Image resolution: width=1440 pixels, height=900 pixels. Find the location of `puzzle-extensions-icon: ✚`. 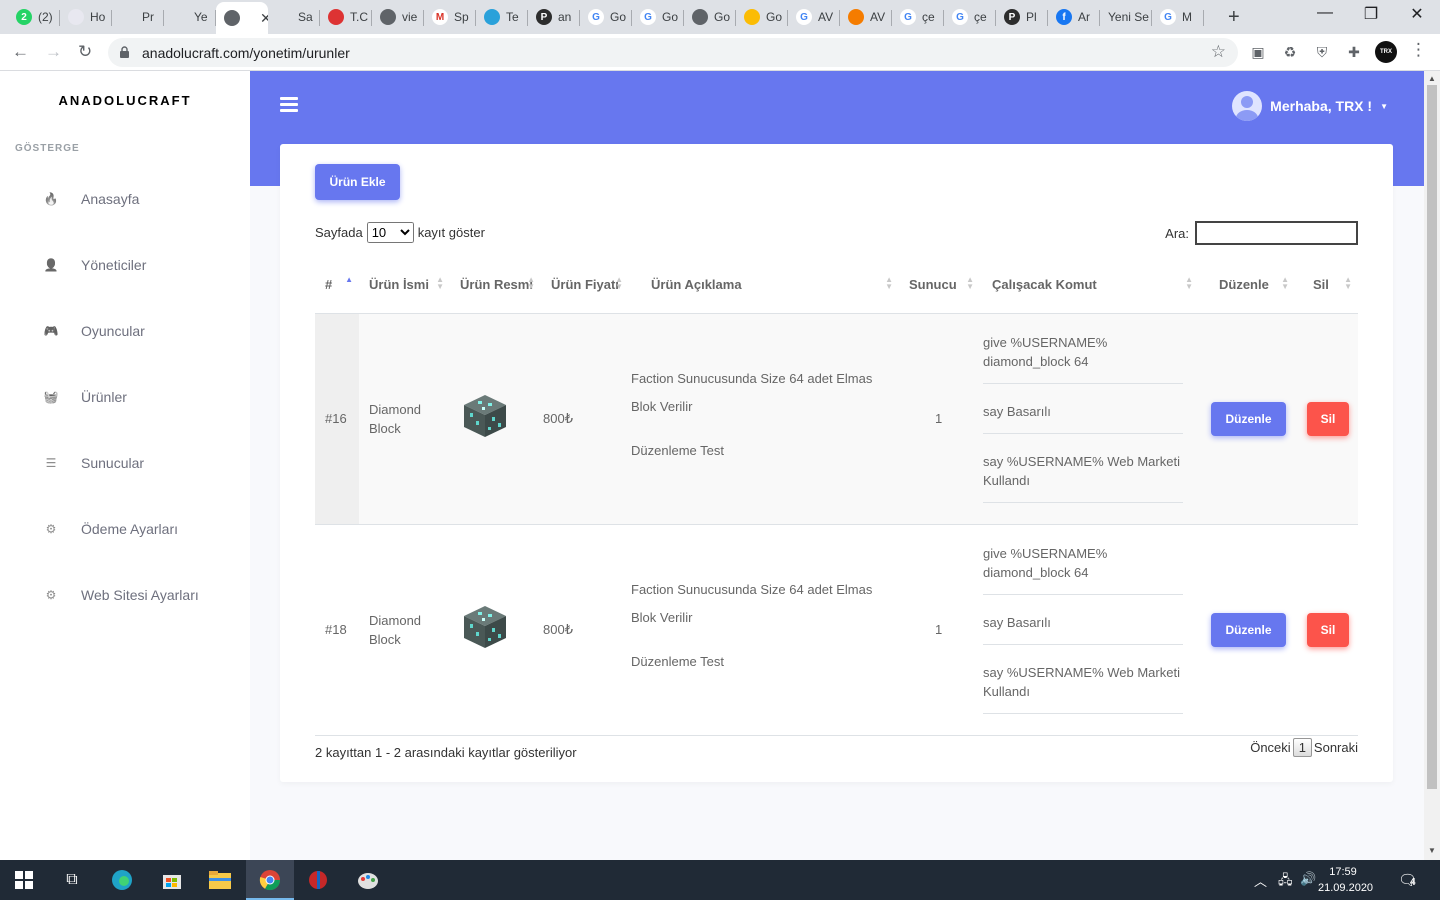

puzzle-extensions-icon: ✚ is located at coordinates (1354, 52).